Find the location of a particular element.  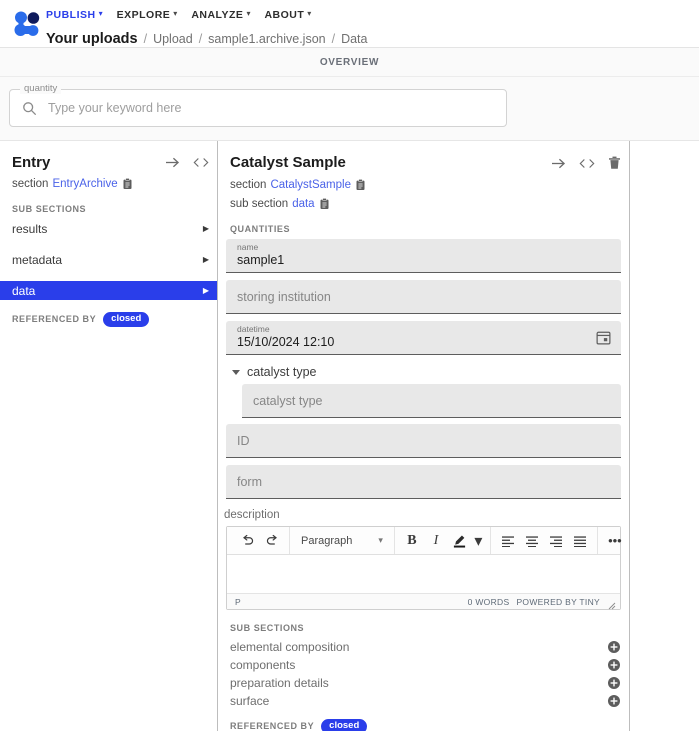

sidebar-item-metadata: metadata ▶ is located at coordinates (108, 259).